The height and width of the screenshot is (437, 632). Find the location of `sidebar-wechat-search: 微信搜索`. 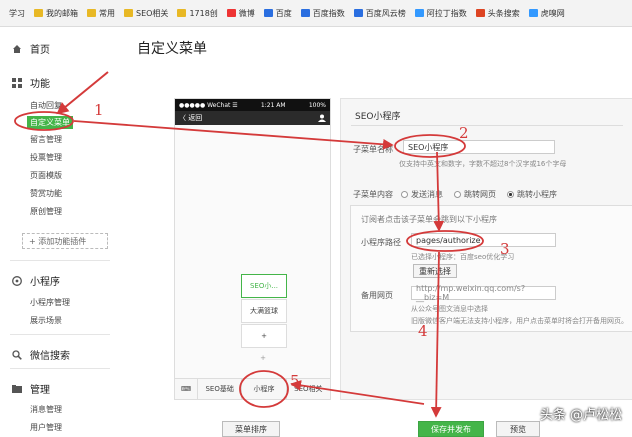

sidebar-wechat-search: 微信搜索 is located at coordinates (41, 354).